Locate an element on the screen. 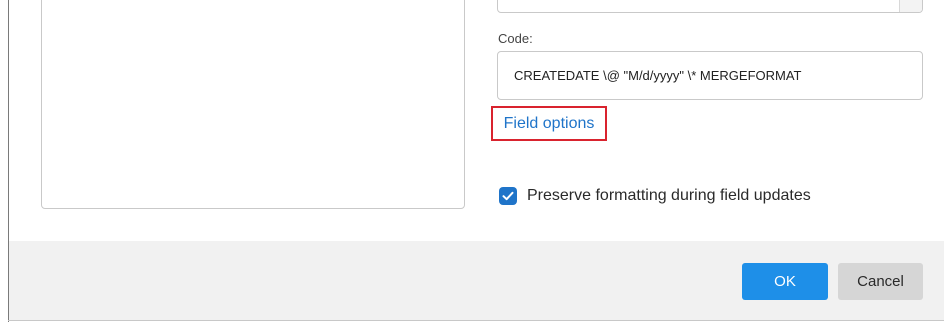 Image resolution: width=944 pixels, height=322 pixels. dialog-bottom-border is located at coordinates (476, 320).